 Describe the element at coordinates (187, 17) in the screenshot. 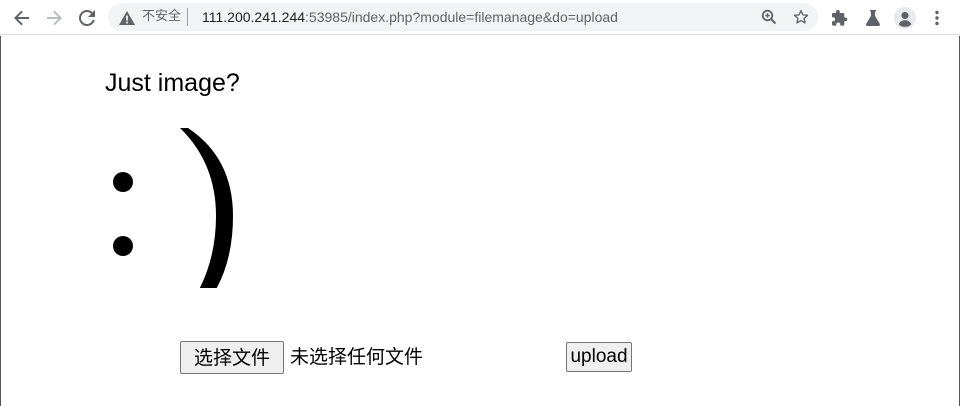

I see `omnibox-divider` at that location.